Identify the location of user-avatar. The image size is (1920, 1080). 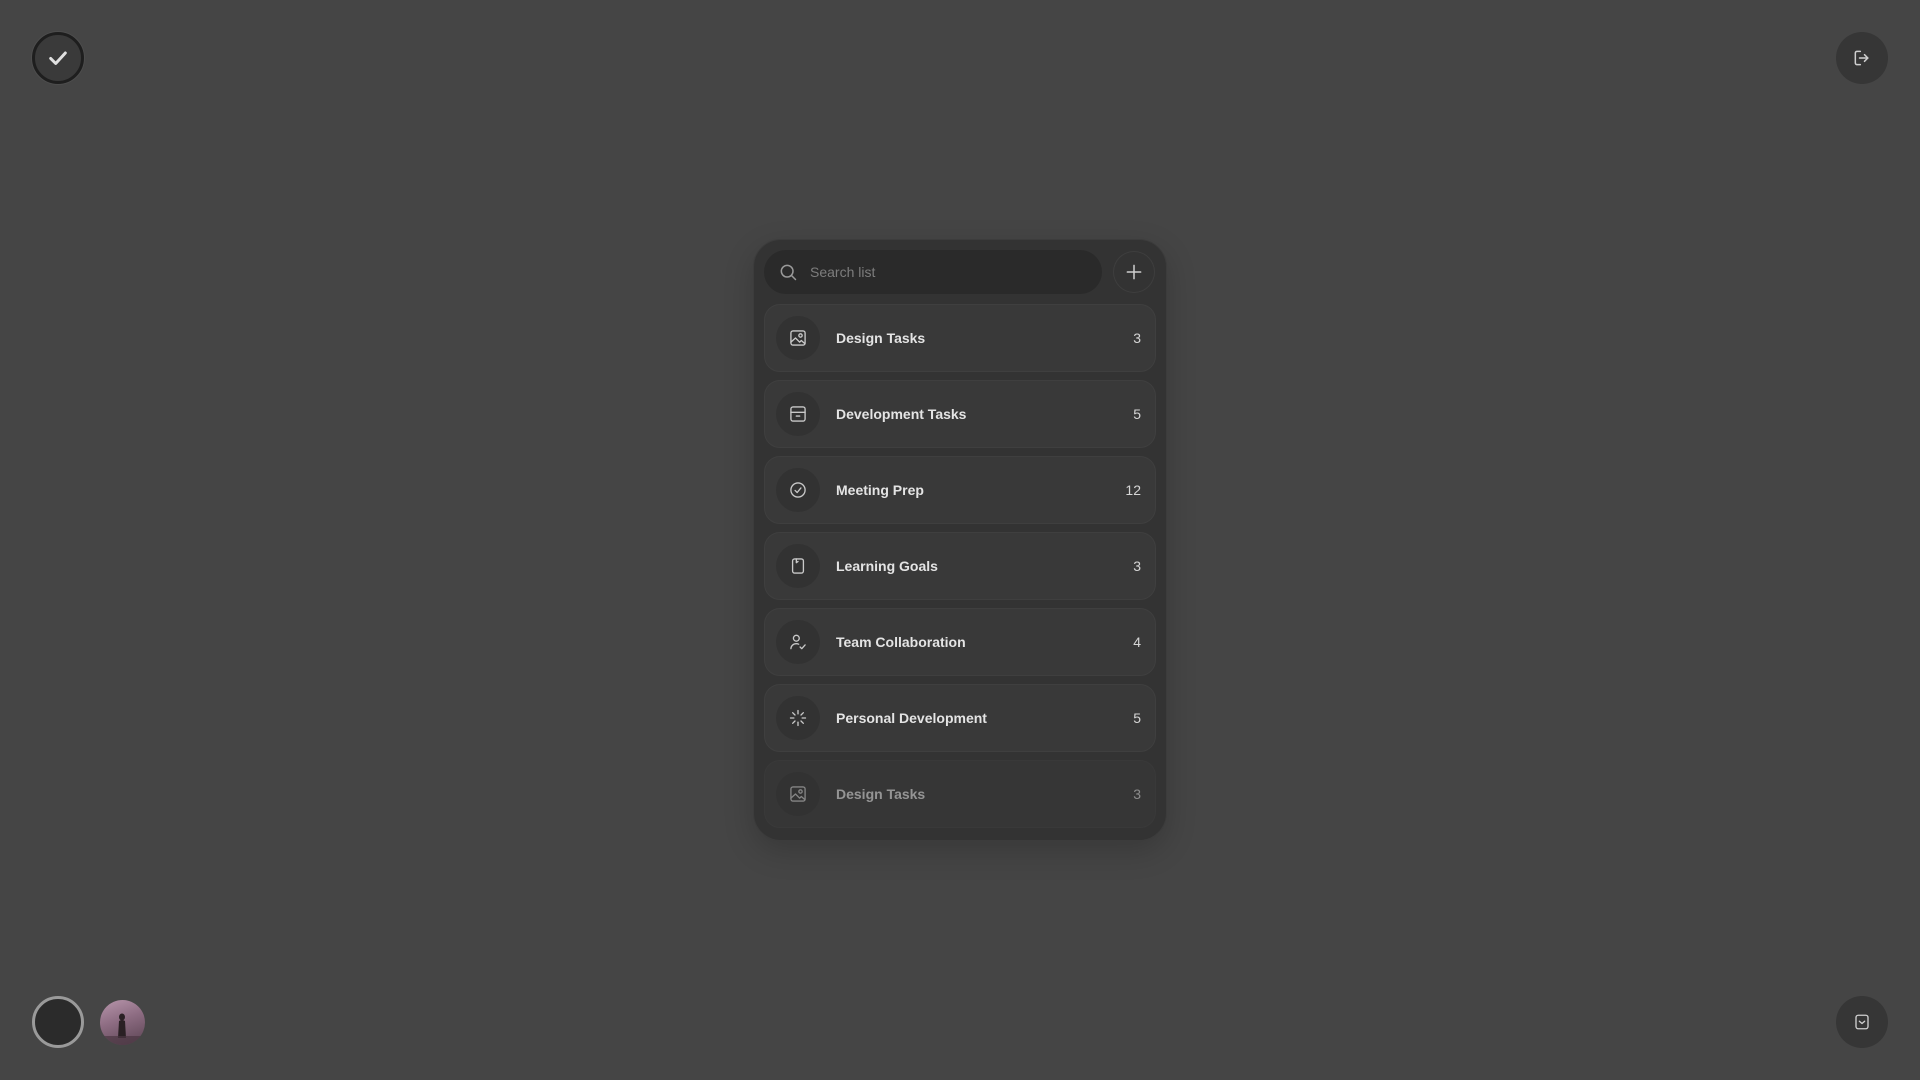
(122, 1022).